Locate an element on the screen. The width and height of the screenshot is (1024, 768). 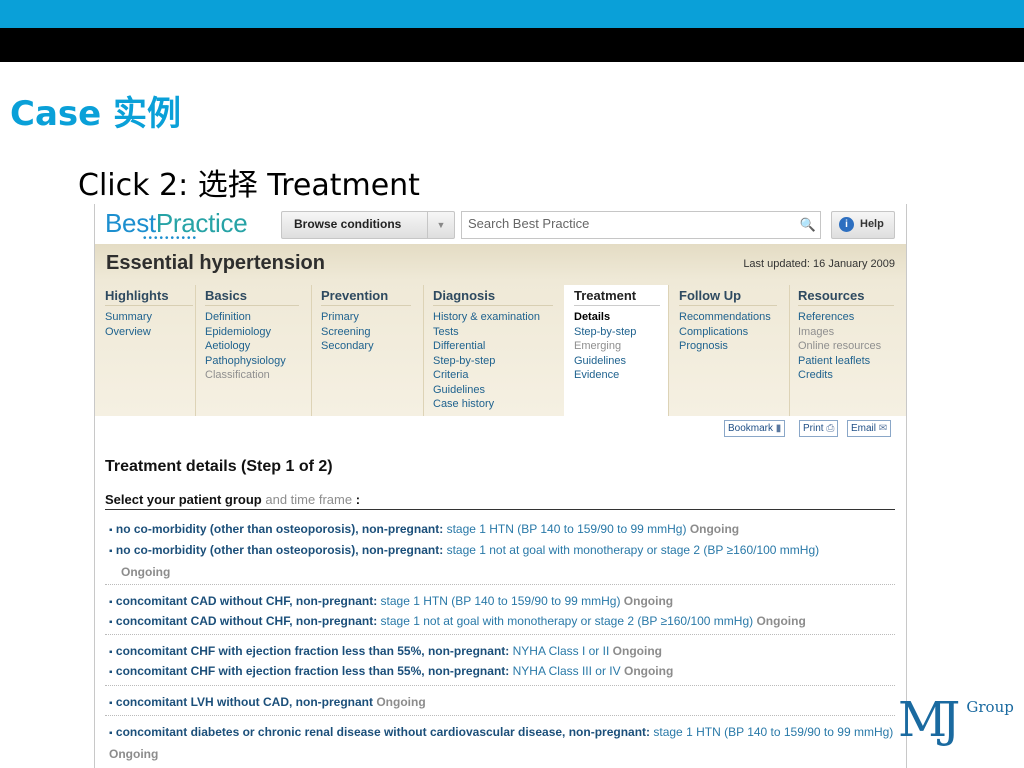
bookmark-label: Bookmark is located at coordinates (751, 428).